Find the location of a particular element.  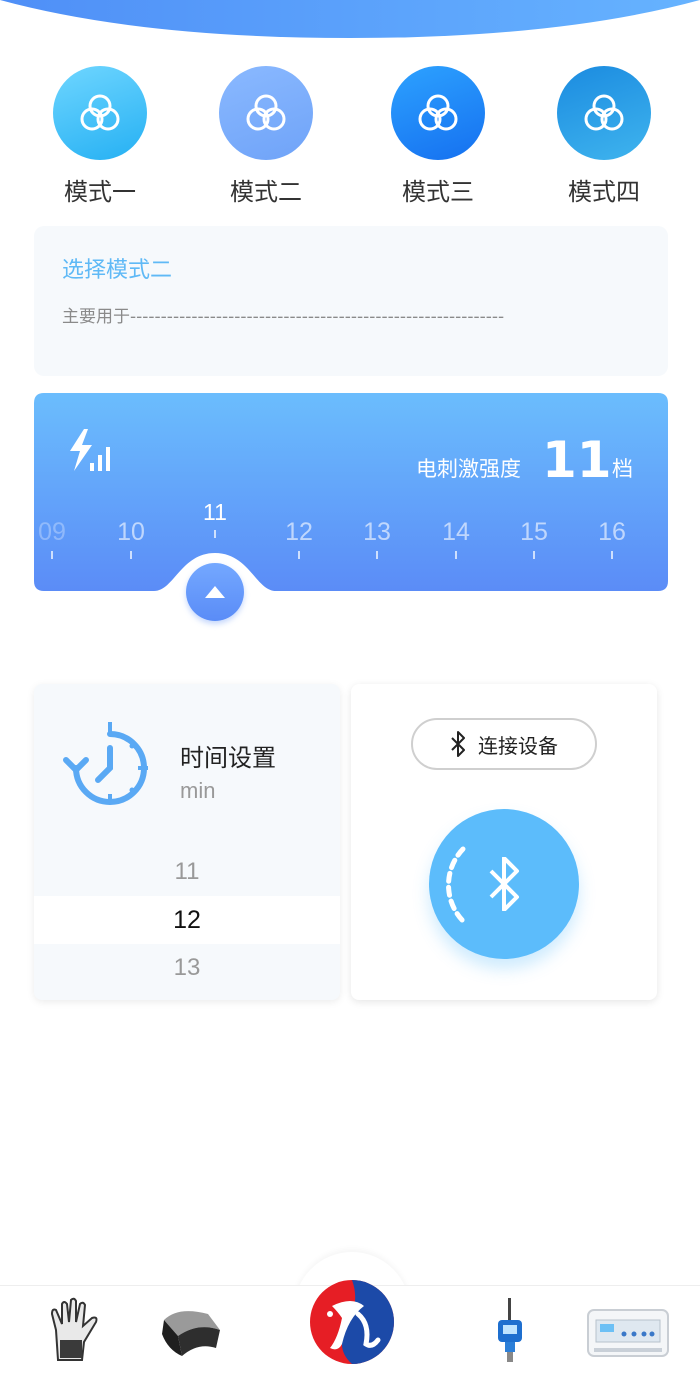

time-option: 13 is located at coordinates (187, 968).